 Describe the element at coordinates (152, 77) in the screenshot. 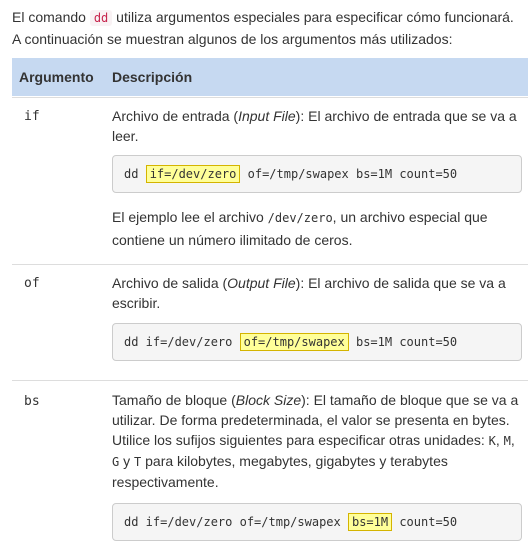

I see `header-descripcion: Descripción` at that location.